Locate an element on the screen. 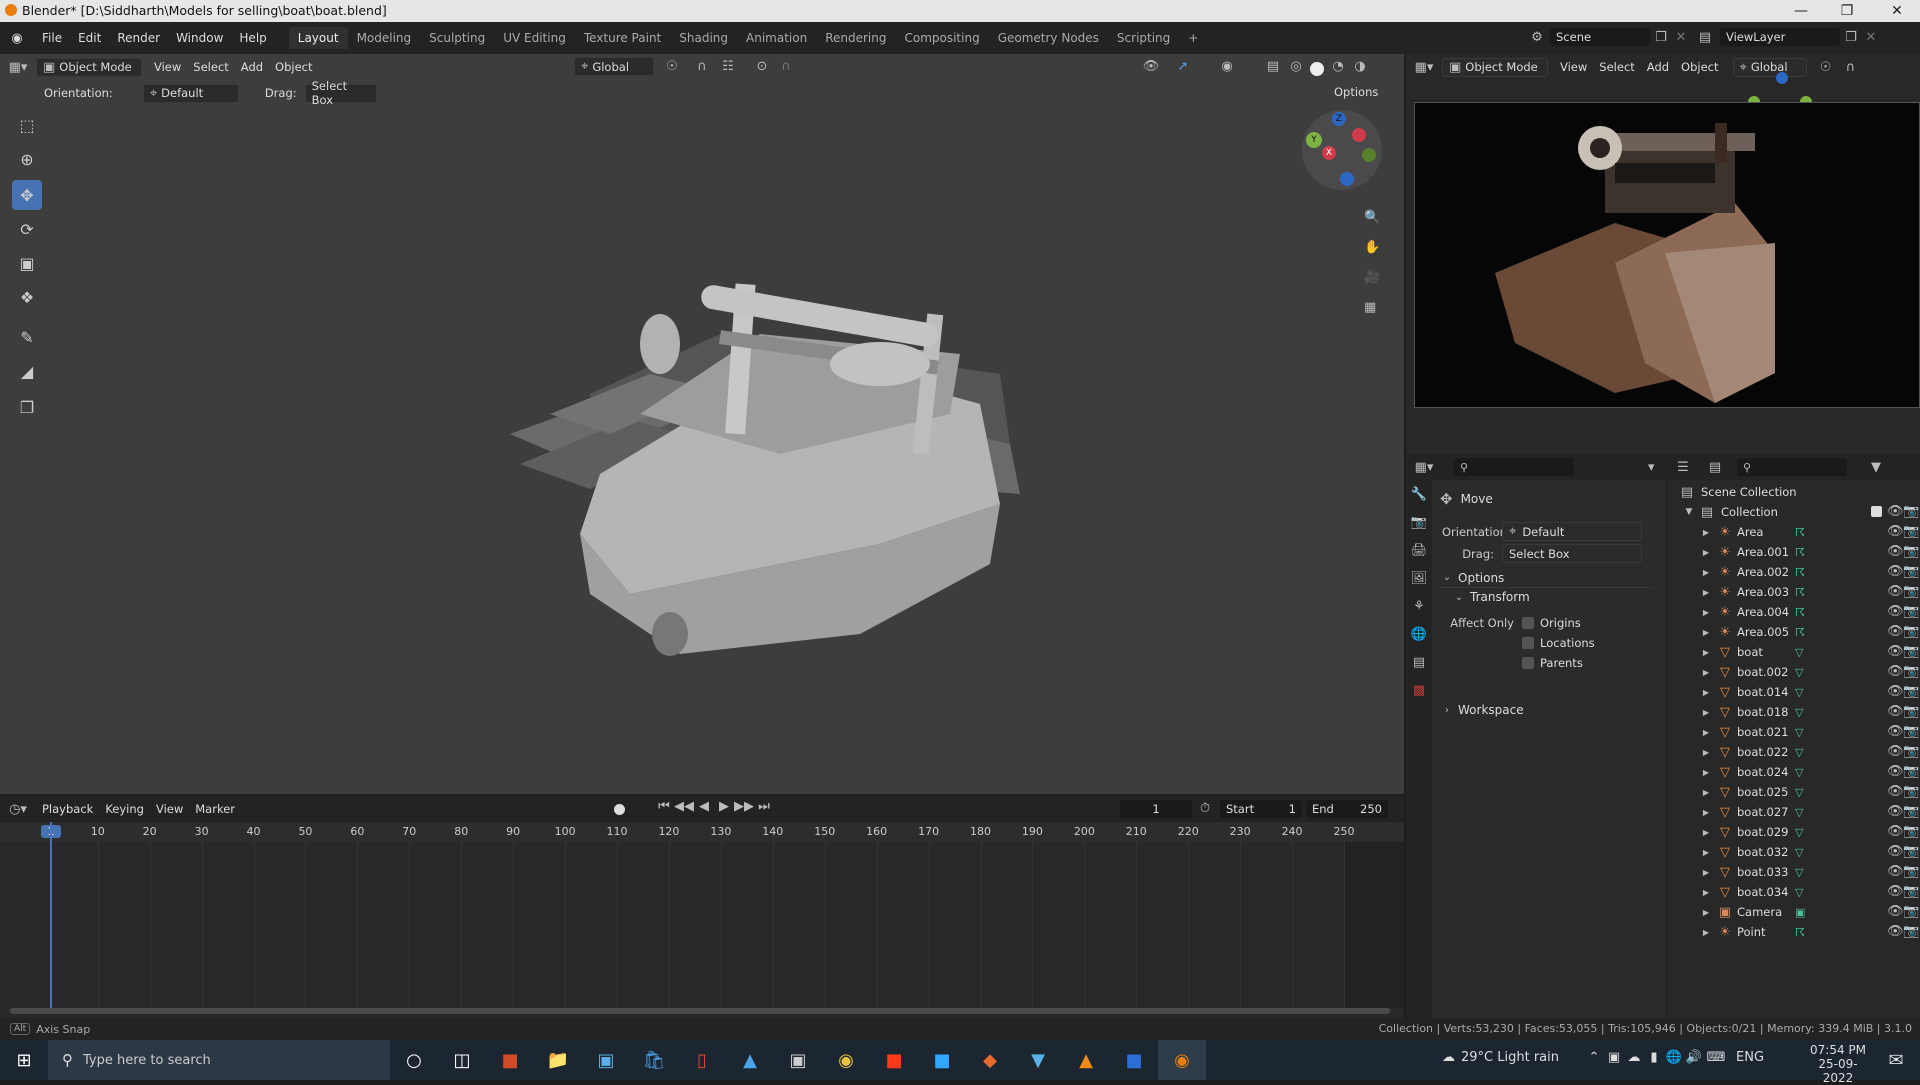  scene-collection-row: ▤ Scene Collection is located at coordinates (1793, 492).